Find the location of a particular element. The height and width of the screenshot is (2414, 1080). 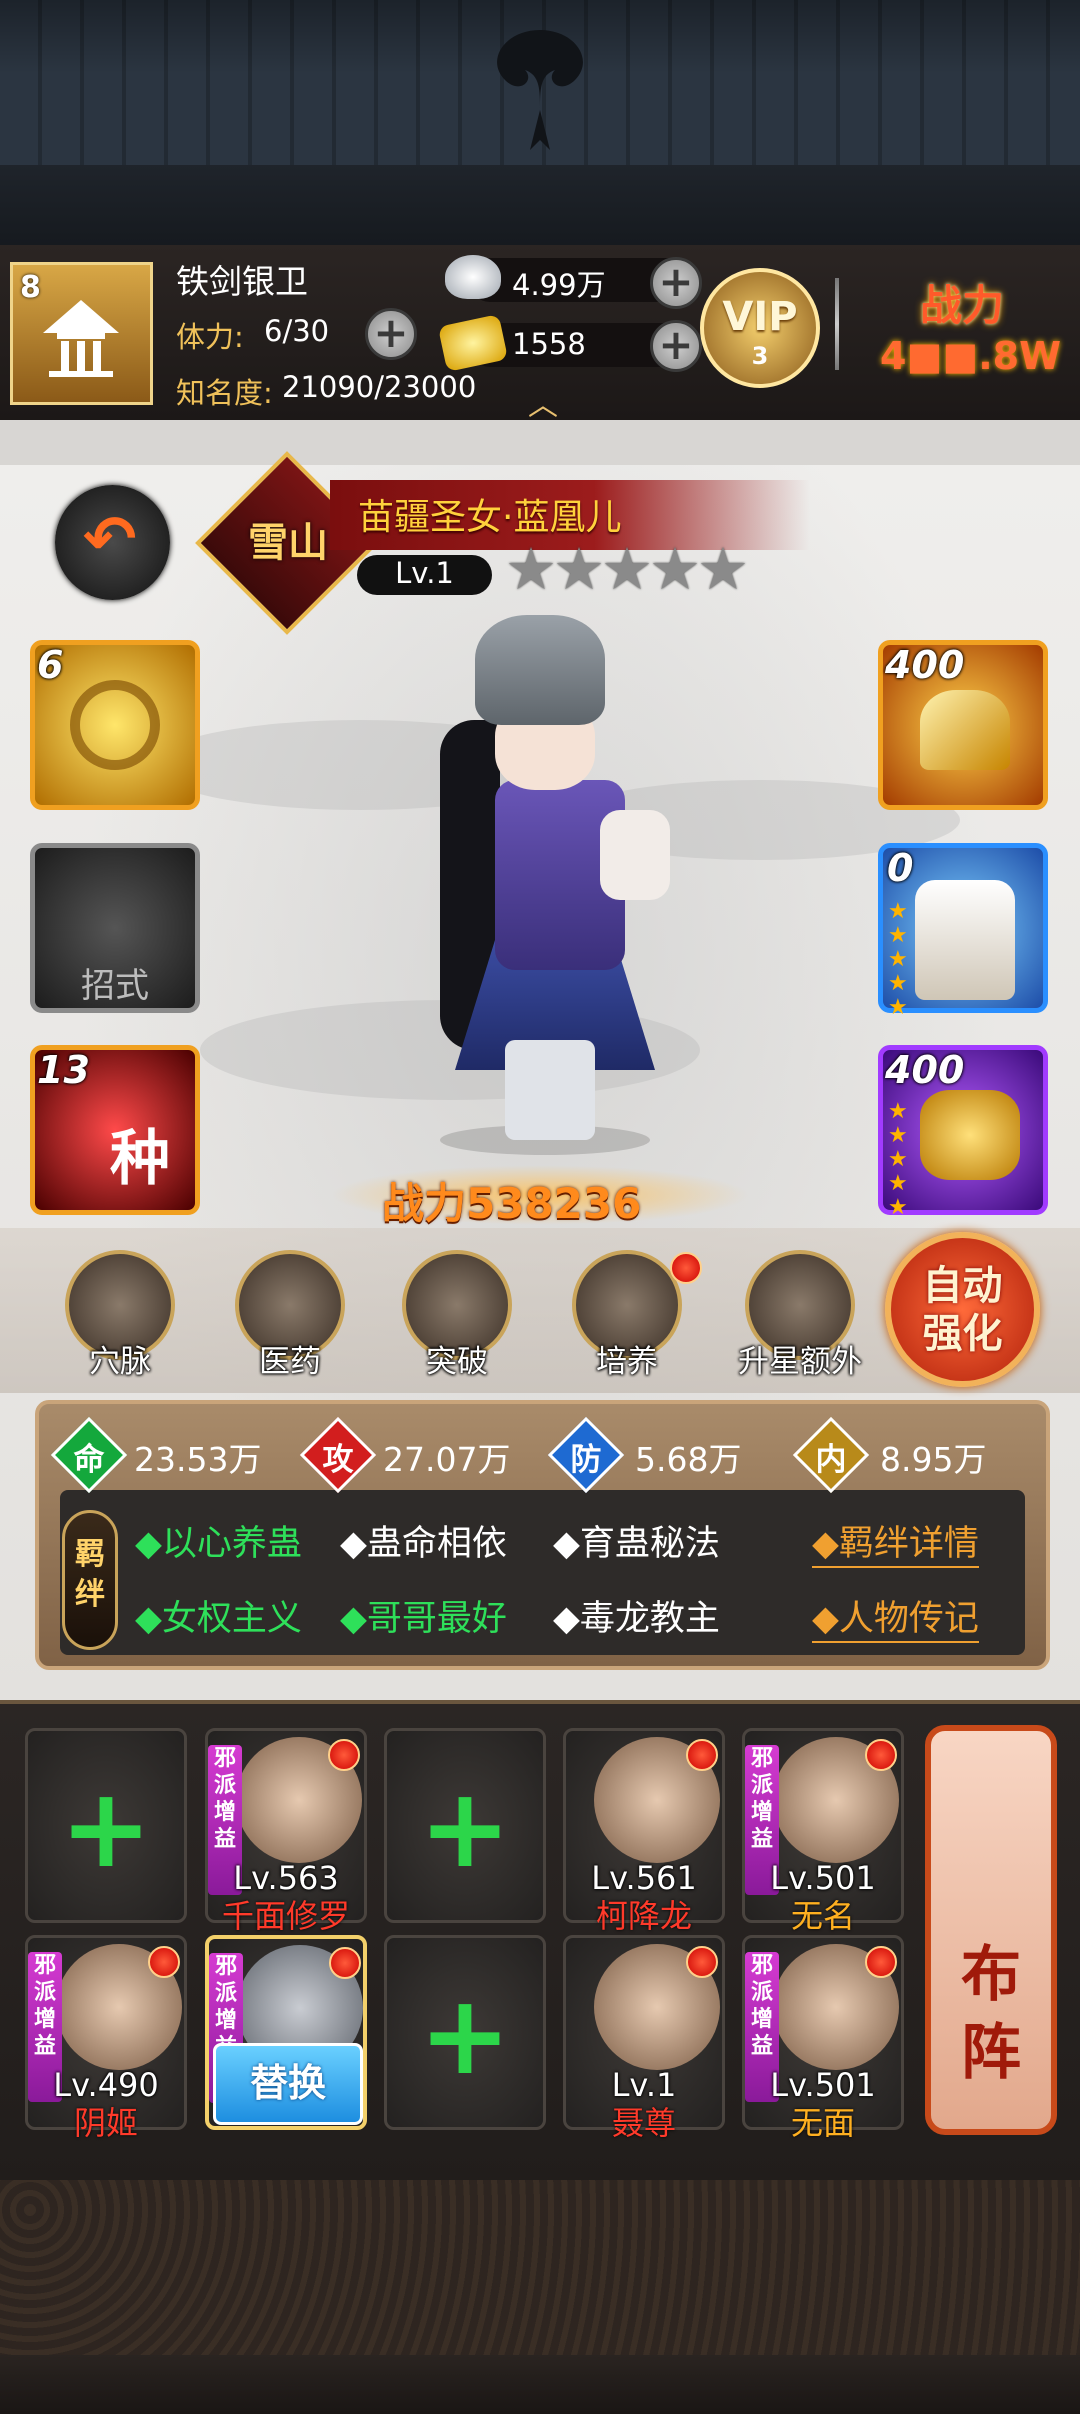

skill-slot-count: 13 is located at coordinates (63, 1070).